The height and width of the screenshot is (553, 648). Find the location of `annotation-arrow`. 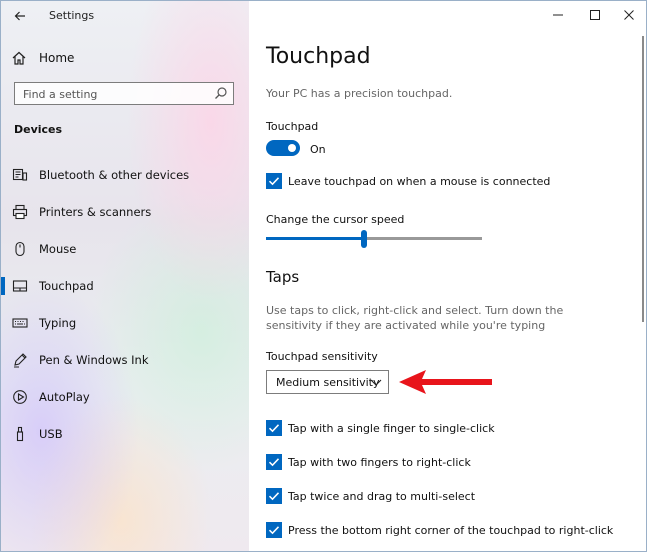

annotation-arrow is located at coordinates (445, 382).